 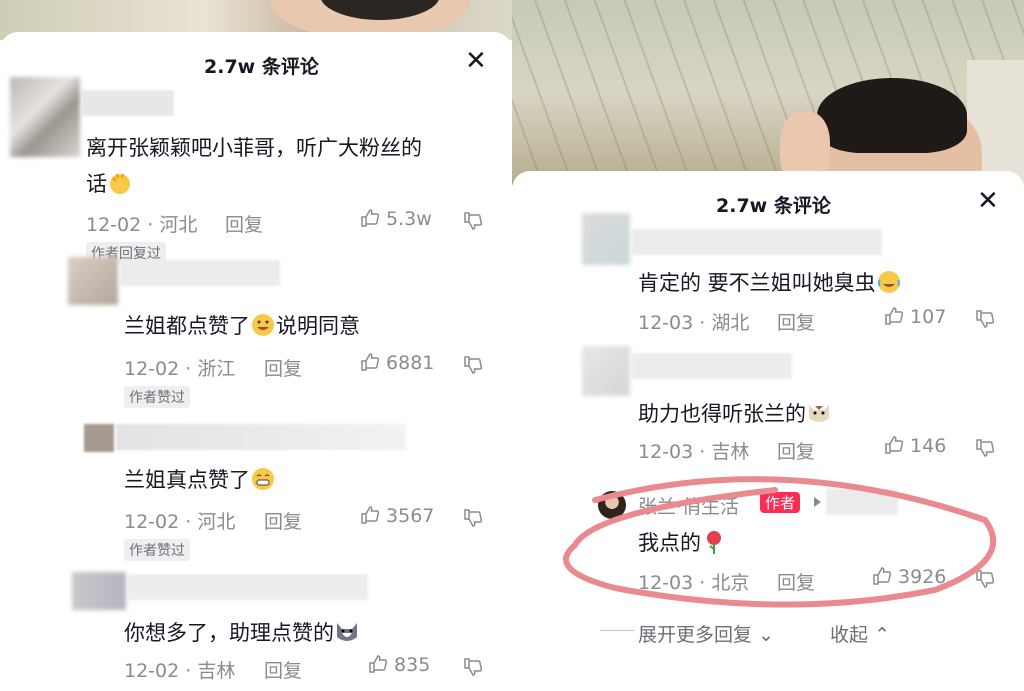 I want to click on expand-more-replies-button: 展开更多回复 ⌄, so click(x=706, y=633).